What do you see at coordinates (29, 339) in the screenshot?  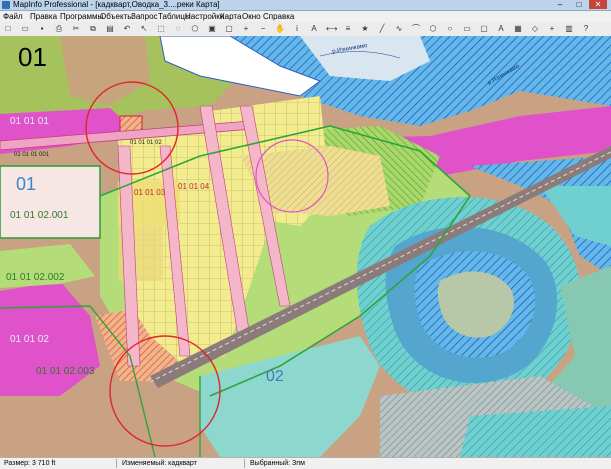 I see `label-01-01-02: 01 01 02` at bounding box center [29, 339].